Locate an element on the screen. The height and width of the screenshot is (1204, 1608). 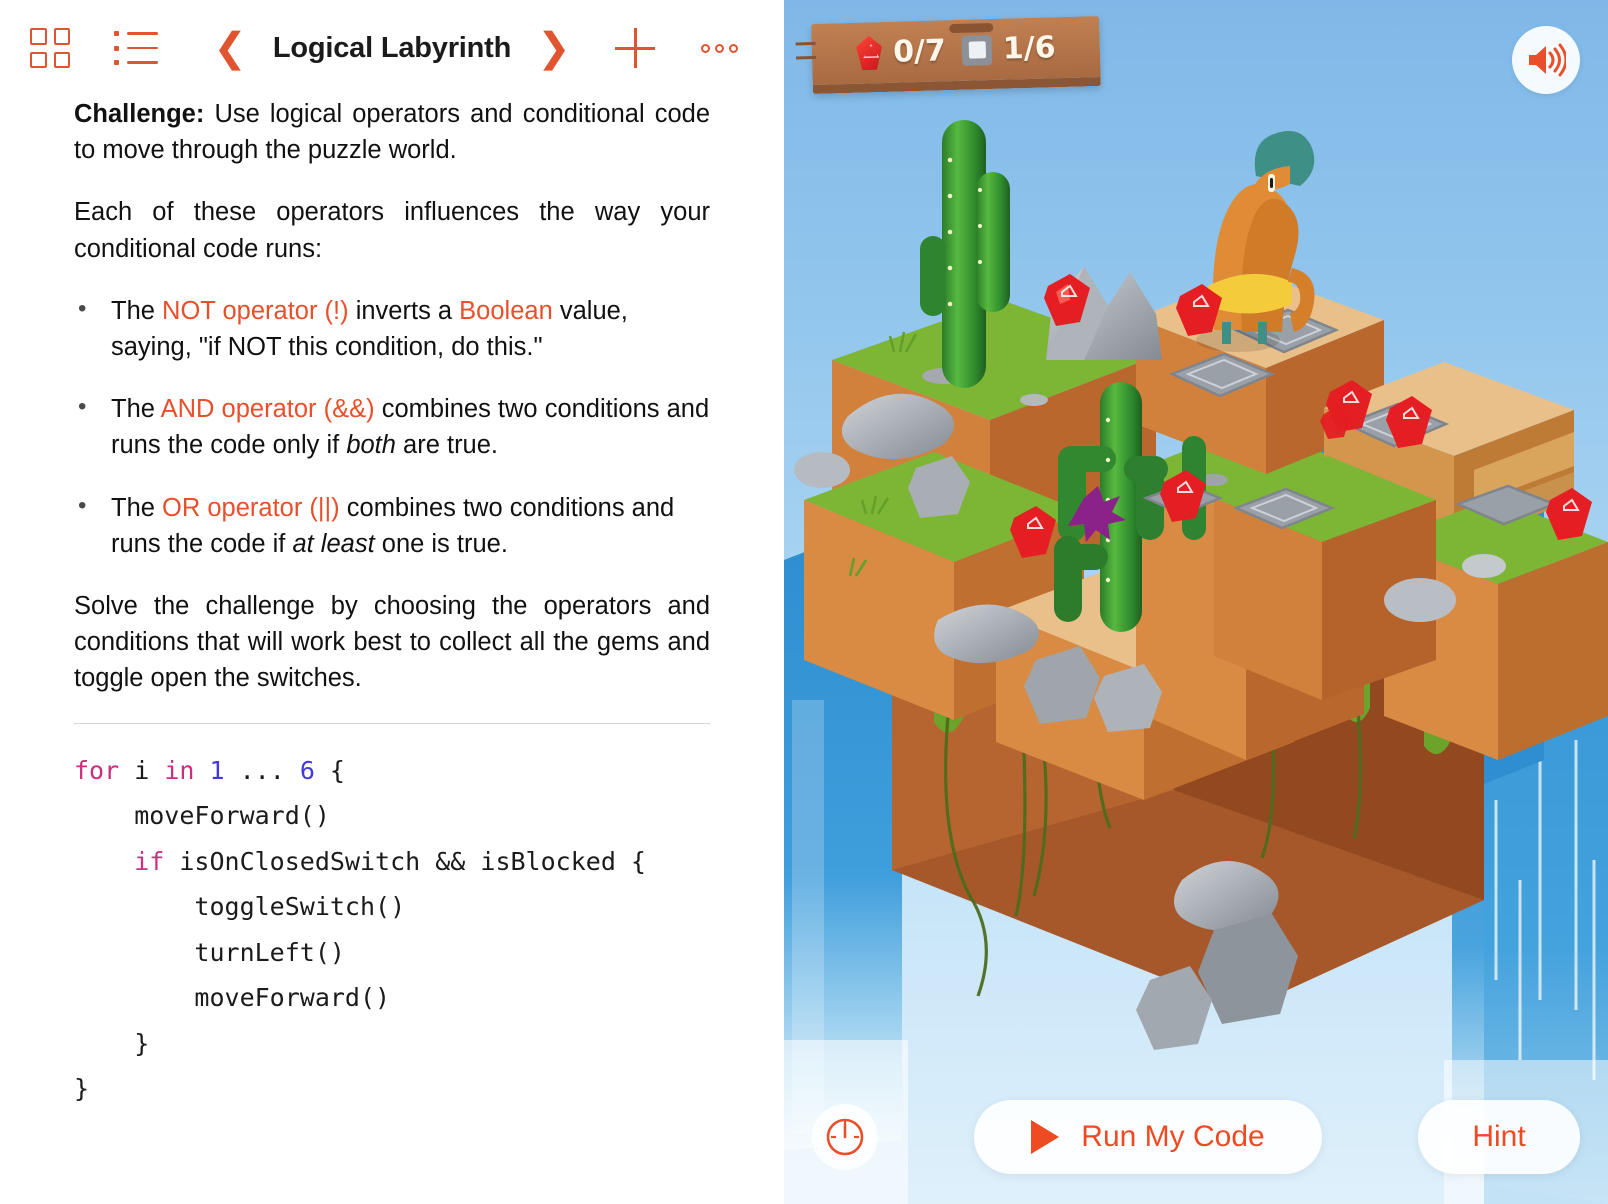
op-post: are true. is located at coordinates (447, 445).